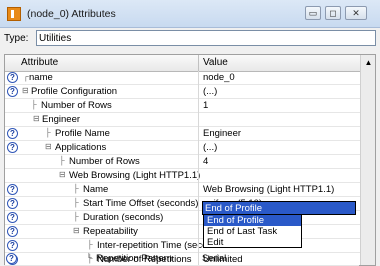 Image resolution: width=380 pixels, height=266 pixels. I want to click on attr-value: Serial, so click(214, 258).